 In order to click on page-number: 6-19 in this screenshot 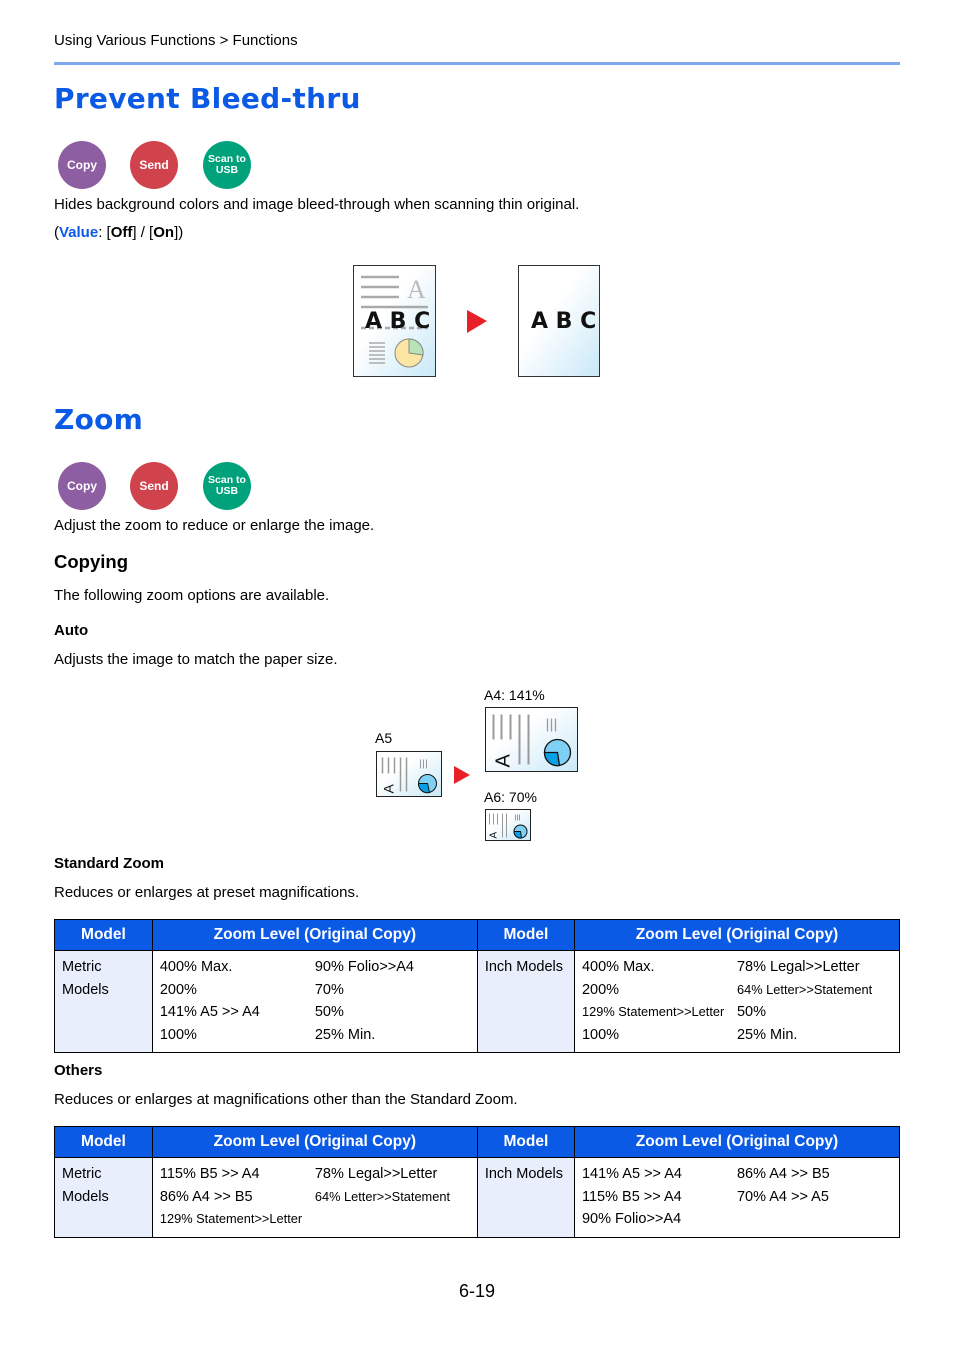, I will do `click(477, 1291)`.